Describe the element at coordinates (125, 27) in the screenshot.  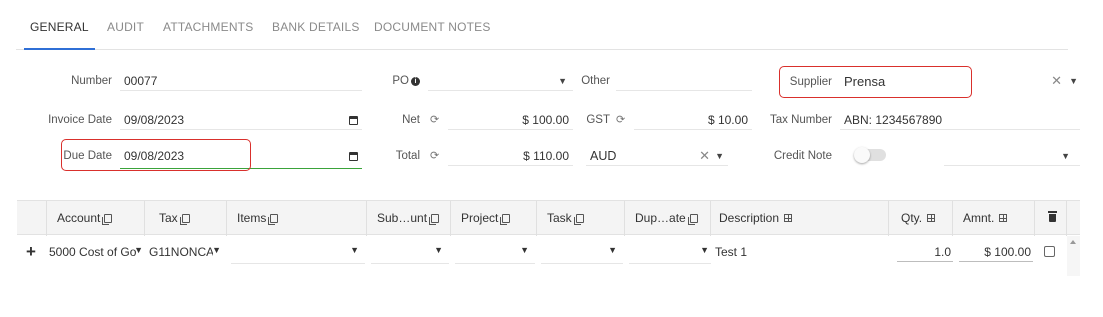
I see `tab-audit: AUDIT` at that location.